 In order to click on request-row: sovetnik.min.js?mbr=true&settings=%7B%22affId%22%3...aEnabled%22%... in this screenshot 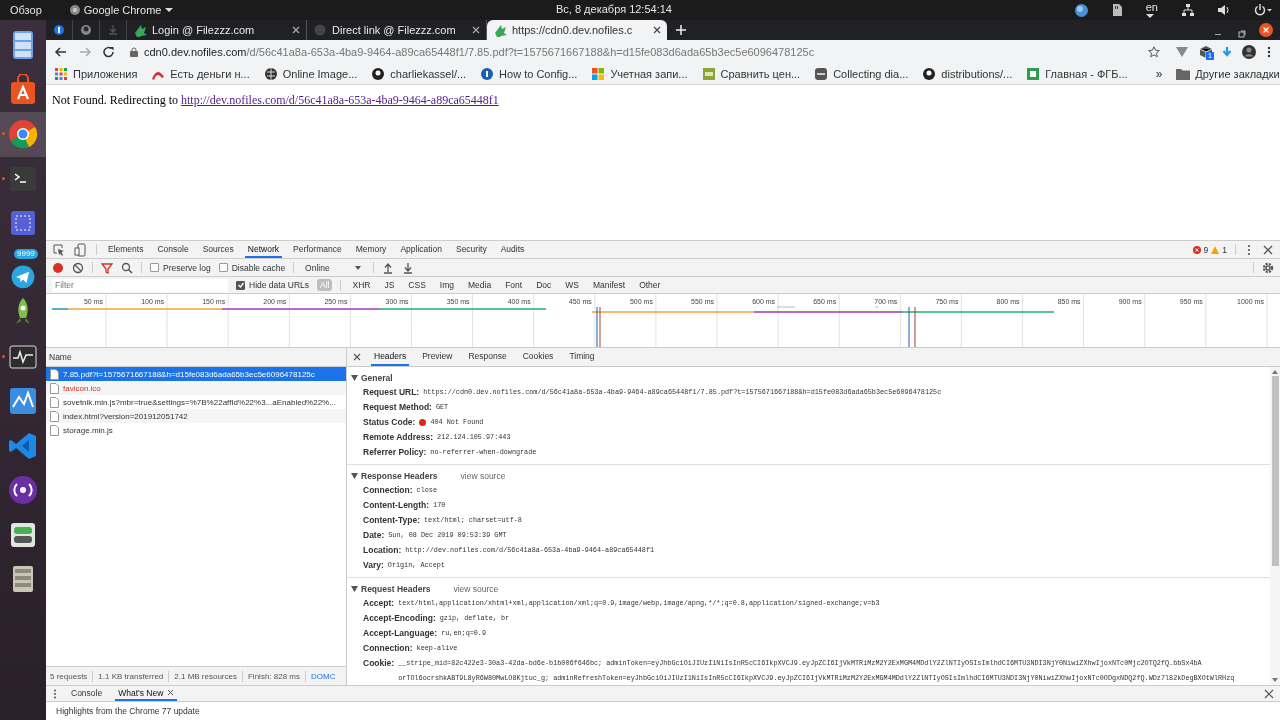, I will do `click(196, 402)`.